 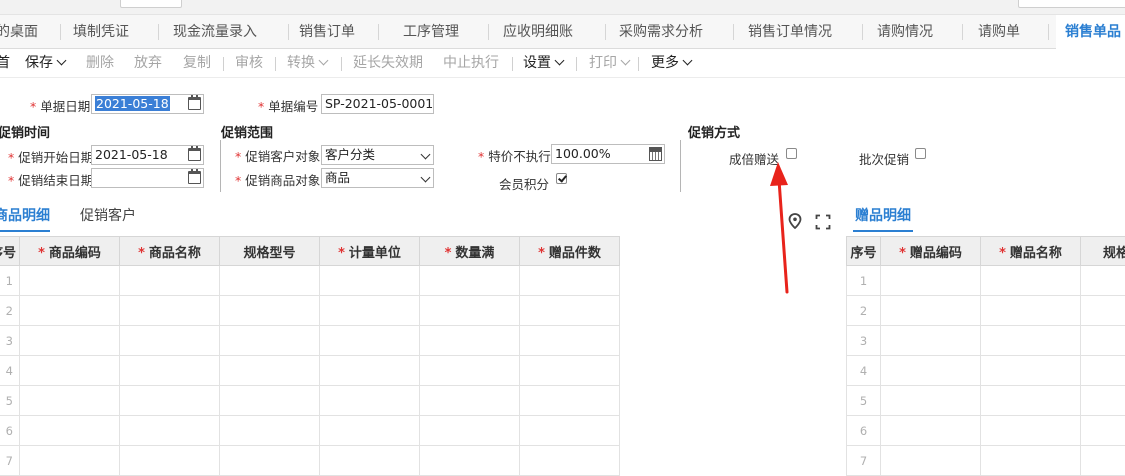 I want to click on table-row: 1, so click(x=310, y=280).